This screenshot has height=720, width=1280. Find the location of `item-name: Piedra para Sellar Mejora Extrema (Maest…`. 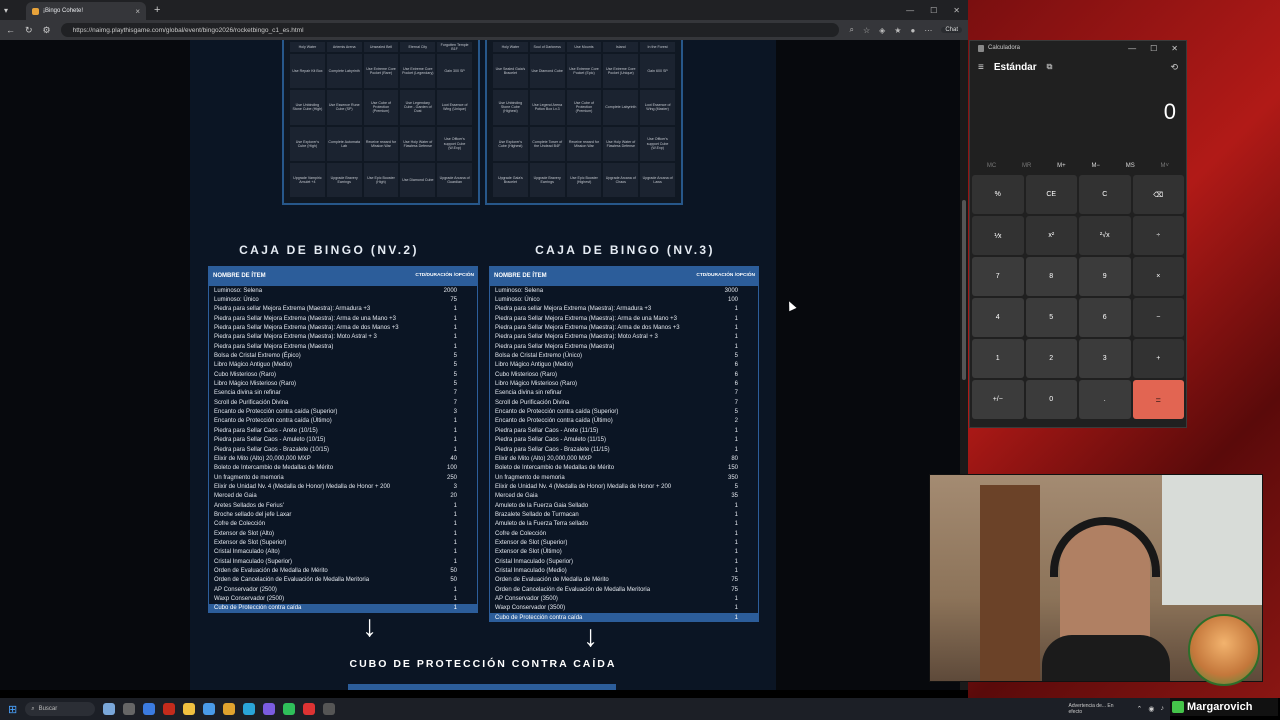

item-name: Piedra para Sellar Mejora Extrema (Maest… is located at coordinates (587, 328).